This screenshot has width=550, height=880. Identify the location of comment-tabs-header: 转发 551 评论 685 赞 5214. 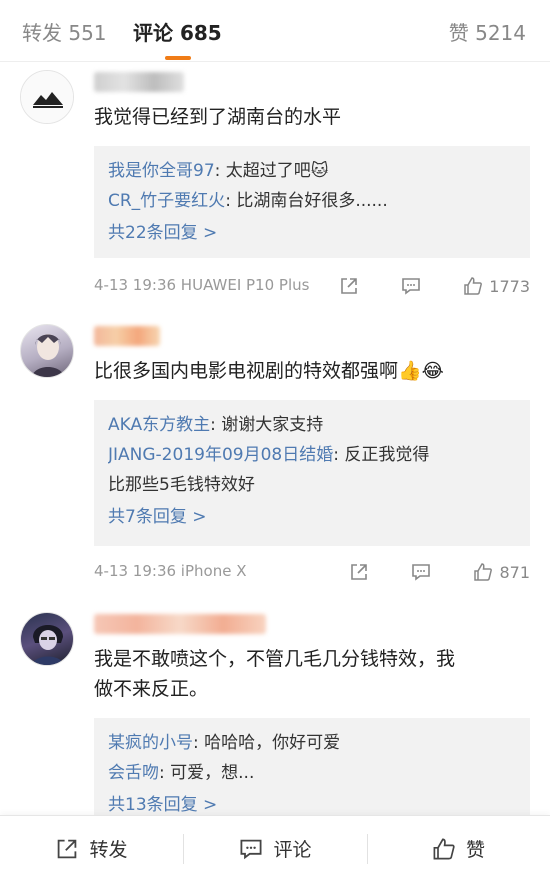
(275, 31).